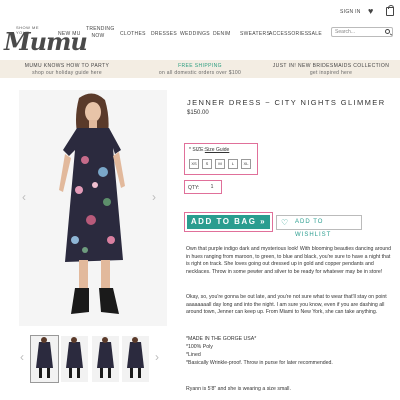 Image resolution: width=400 pixels, height=400 pixels. Describe the element at coordinates (194, 164) in the screenshot. I see `size-option-xs: XS` at that location.